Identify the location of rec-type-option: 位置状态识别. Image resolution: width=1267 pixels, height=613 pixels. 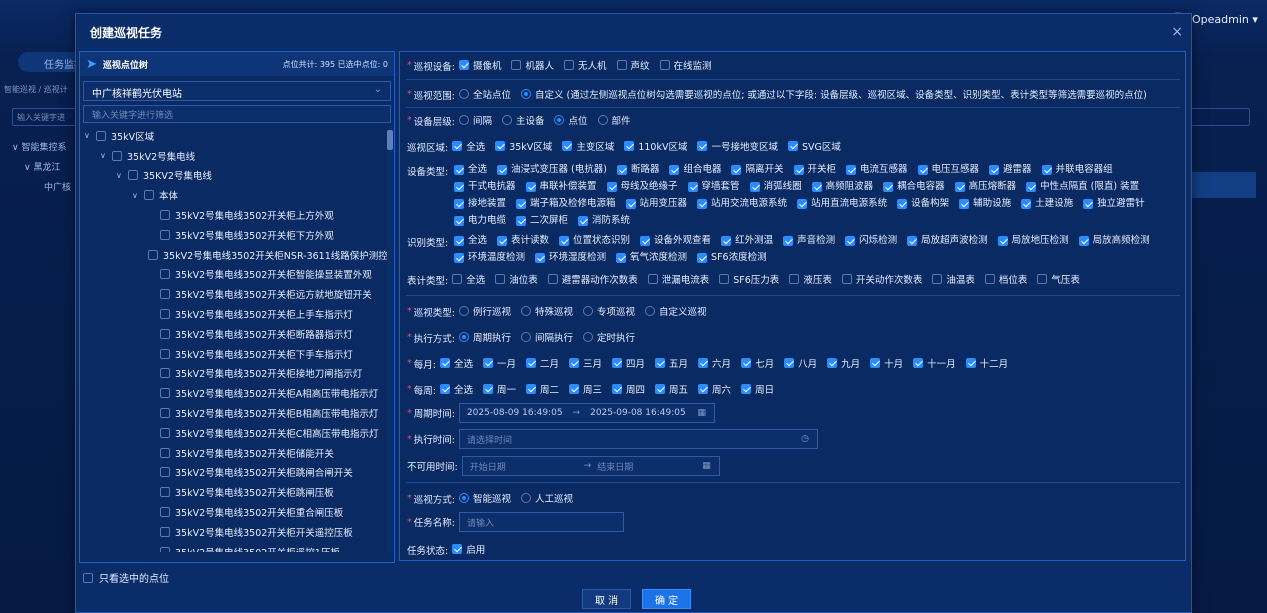
(594, 240).